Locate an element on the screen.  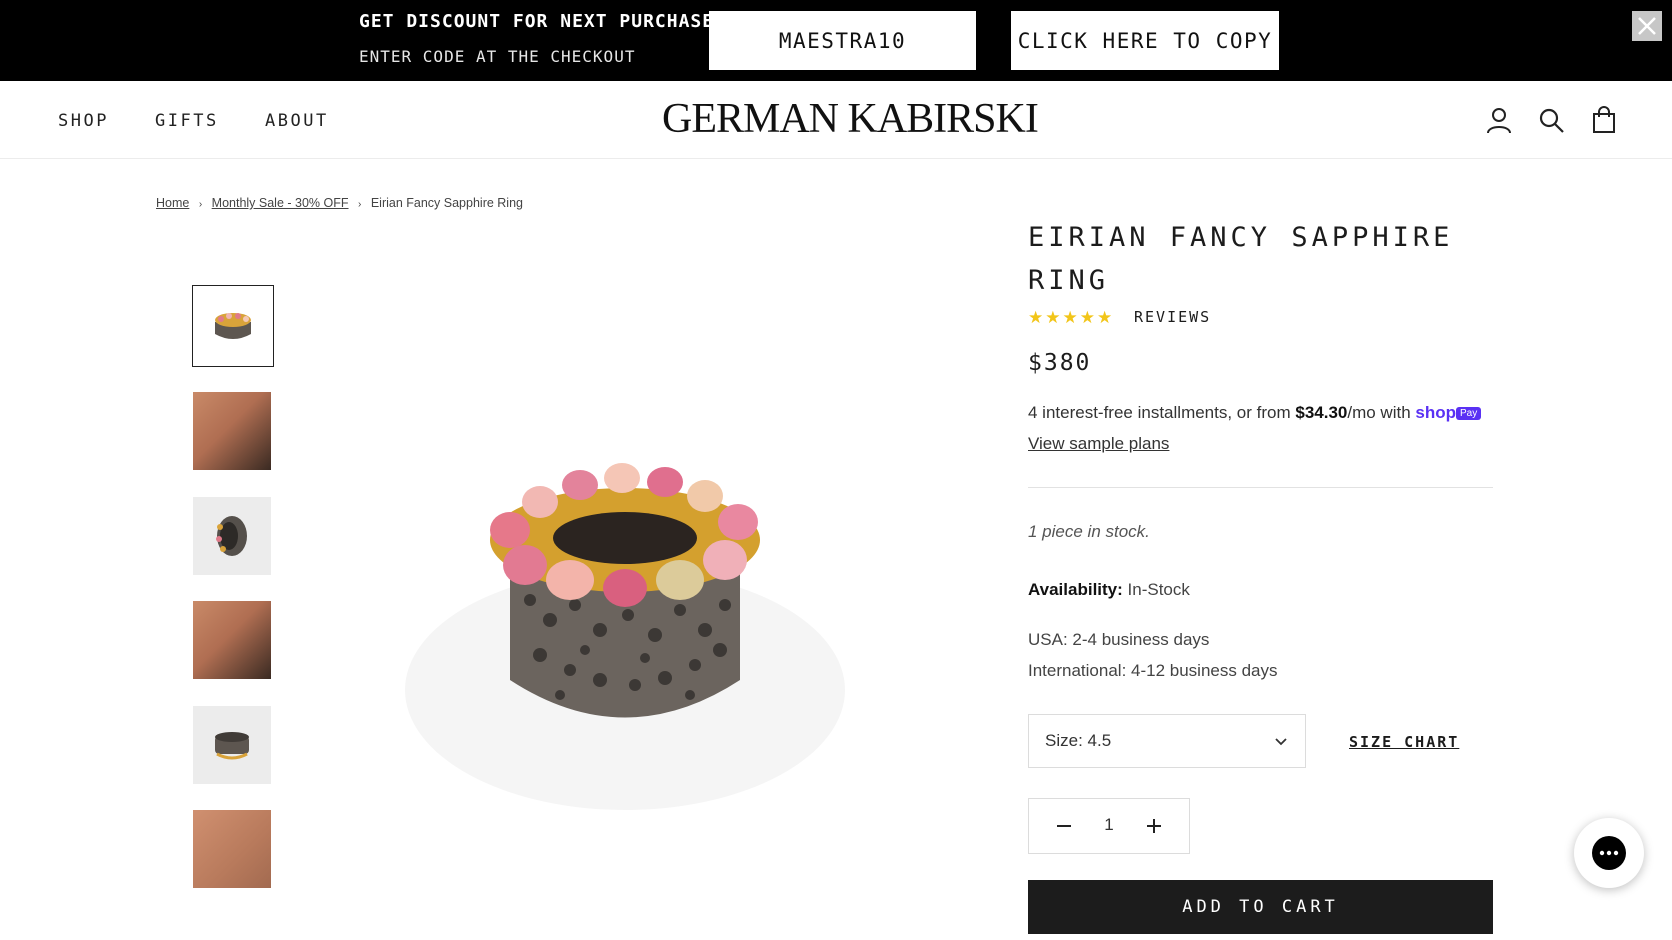
product-title: EIRIAN FANCY SAPPHIRE RING is located at coordinates (1241, 259).